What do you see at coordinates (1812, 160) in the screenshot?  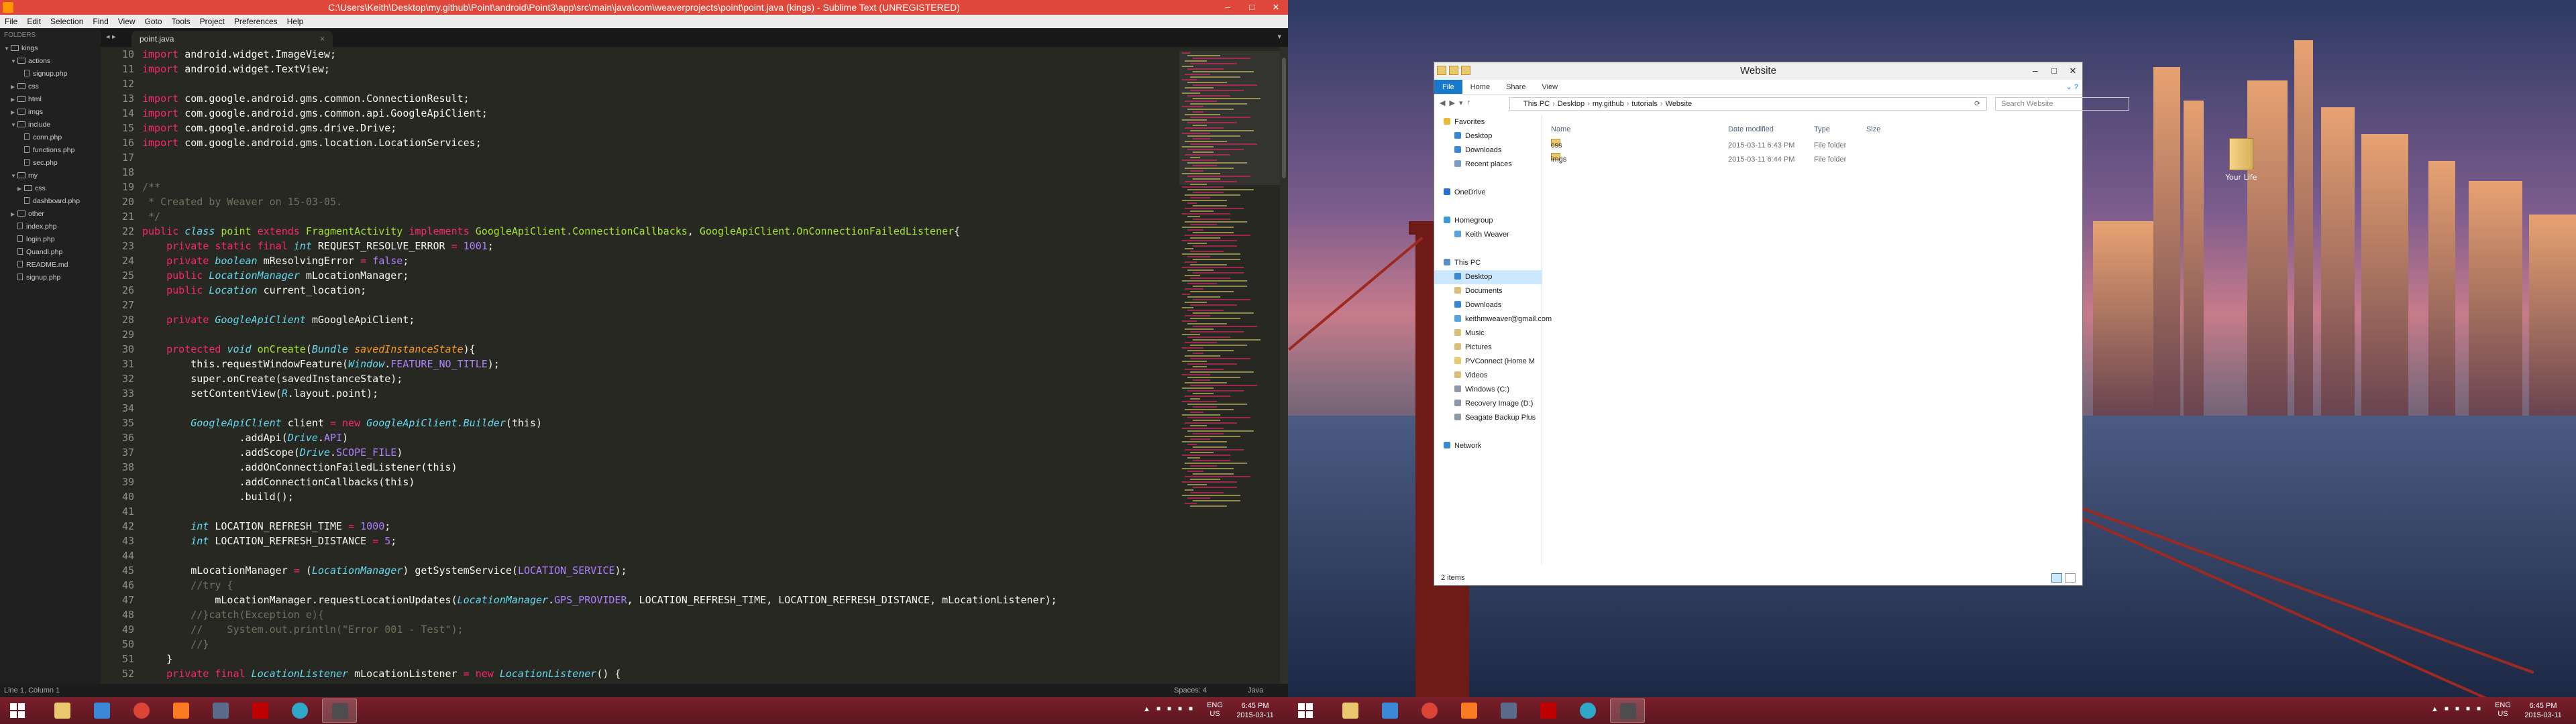 I see `file-row: imgs 2015-03-11 6:44 PM File folder` at bounding box center [1812, 160].